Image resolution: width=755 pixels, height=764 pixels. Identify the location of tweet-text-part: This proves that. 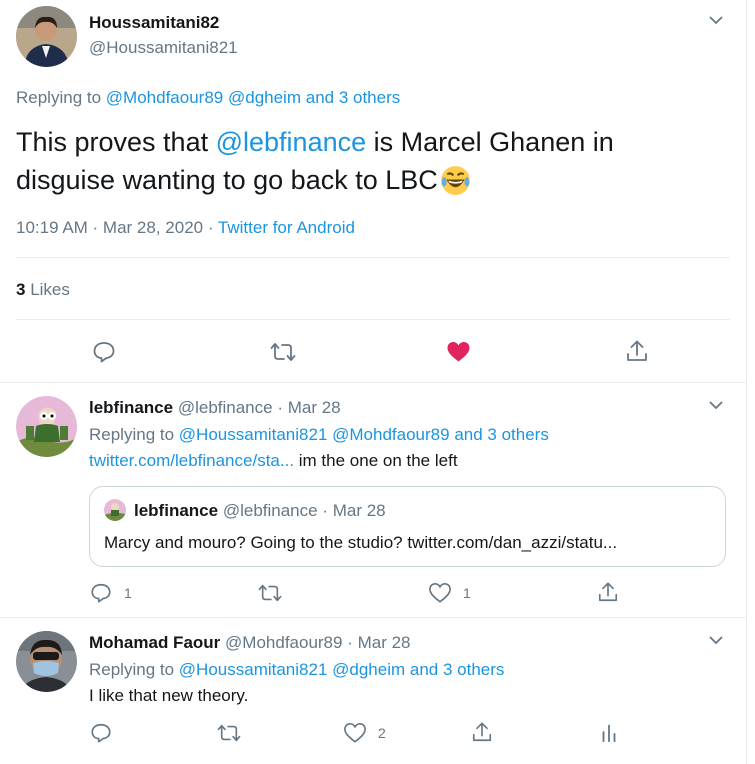
(112, 142).